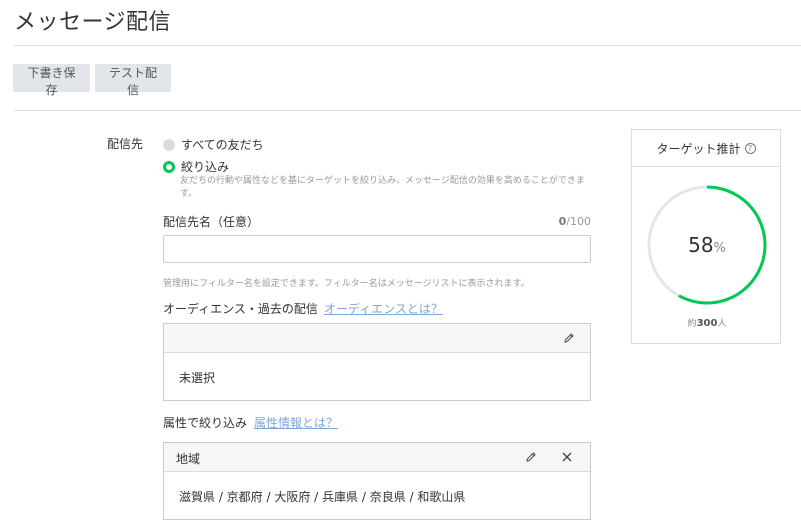 The image size is (801, 525). I want to click on target-percent-value: 58, so click(701, 245).